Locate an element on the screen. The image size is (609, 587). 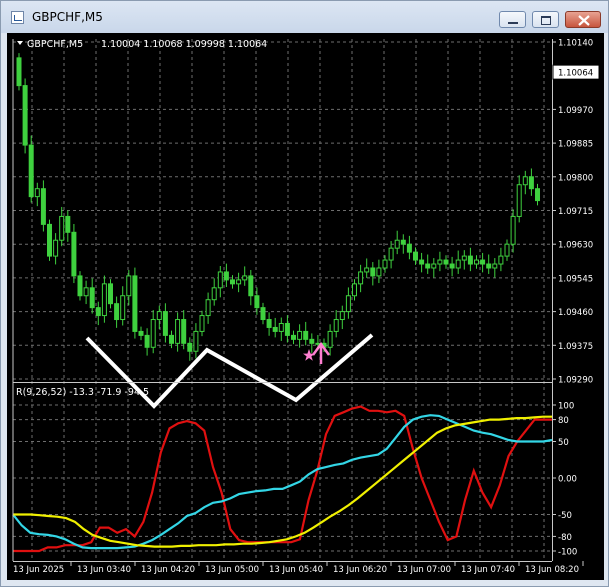
time-tick-label: 13 Jun 05:40 is located at coordinates (296, 570).